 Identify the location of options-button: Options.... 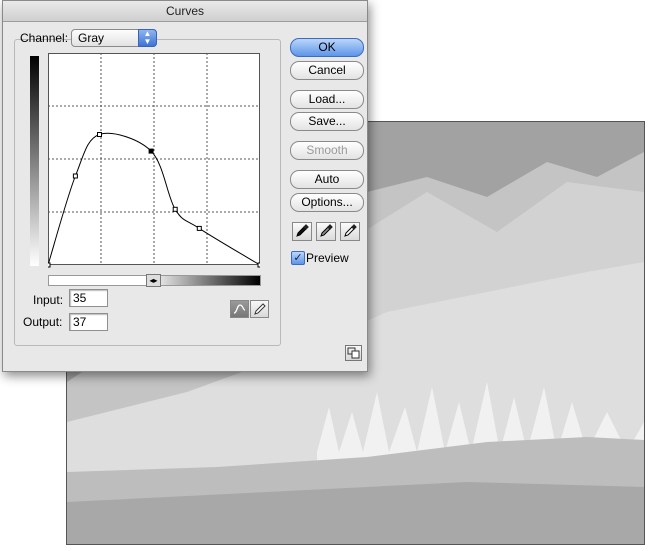
(327, 202).